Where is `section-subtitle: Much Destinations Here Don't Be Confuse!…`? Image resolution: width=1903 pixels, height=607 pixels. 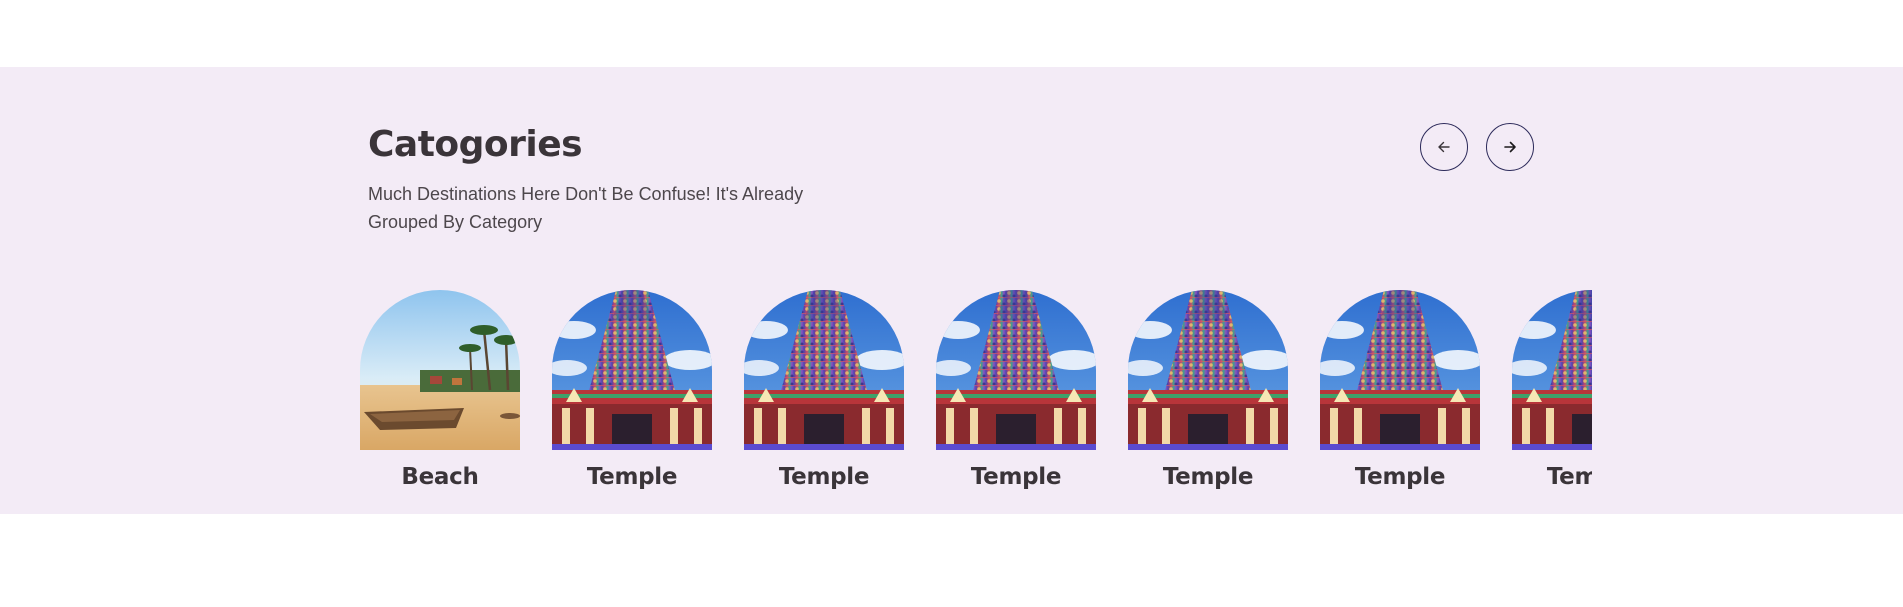 section-subtitle: Much Destinations Here Don't Be Confuse!… is located at coordinates (586, 208).